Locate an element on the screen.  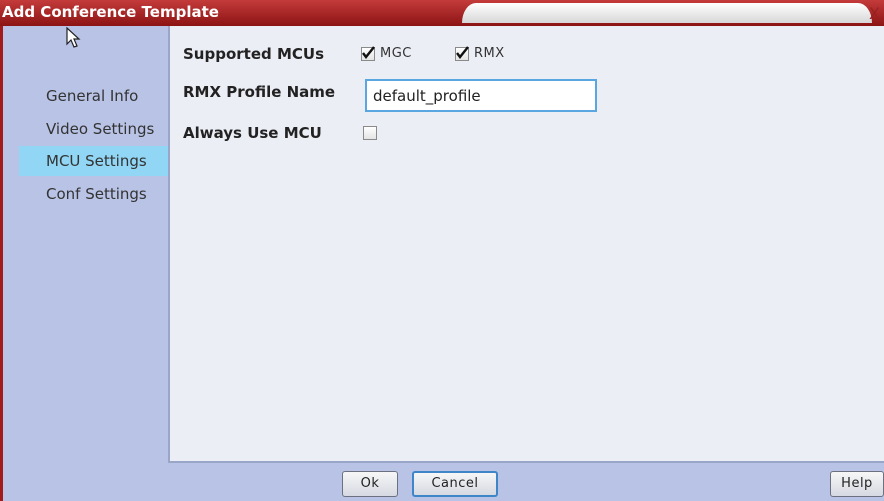
nav-item-label: Conf Settings is located at coordinates (96, 194).